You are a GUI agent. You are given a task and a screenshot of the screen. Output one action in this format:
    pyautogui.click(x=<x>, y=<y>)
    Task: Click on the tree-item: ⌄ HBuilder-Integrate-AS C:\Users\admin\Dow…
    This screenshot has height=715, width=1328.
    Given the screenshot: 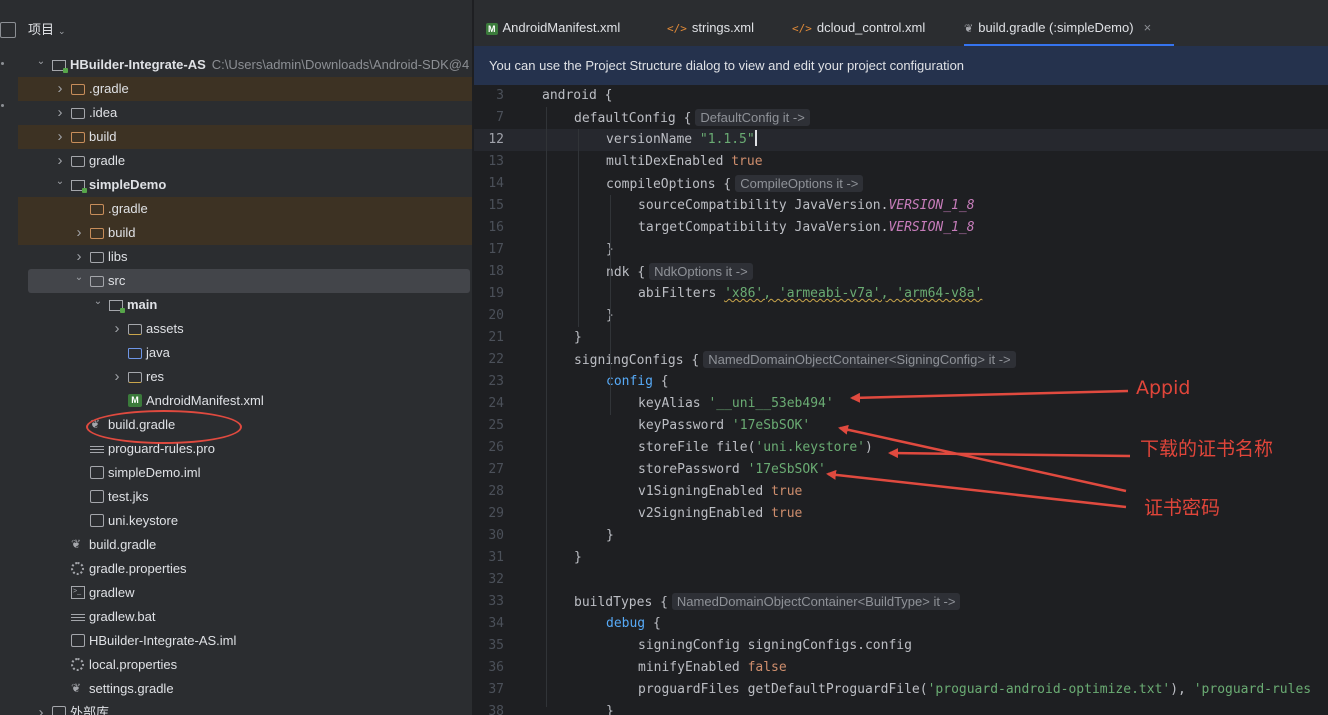 What is the action you would take?
    pyautogui.click(x=245, y=65)
    